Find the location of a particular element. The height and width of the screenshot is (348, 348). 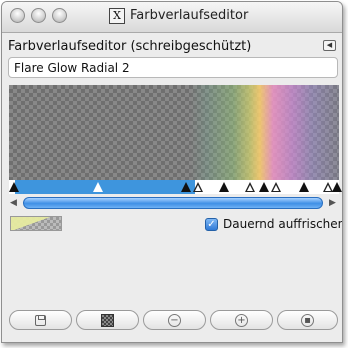

scrollbar-thumb is located at coordinates (173, 203).